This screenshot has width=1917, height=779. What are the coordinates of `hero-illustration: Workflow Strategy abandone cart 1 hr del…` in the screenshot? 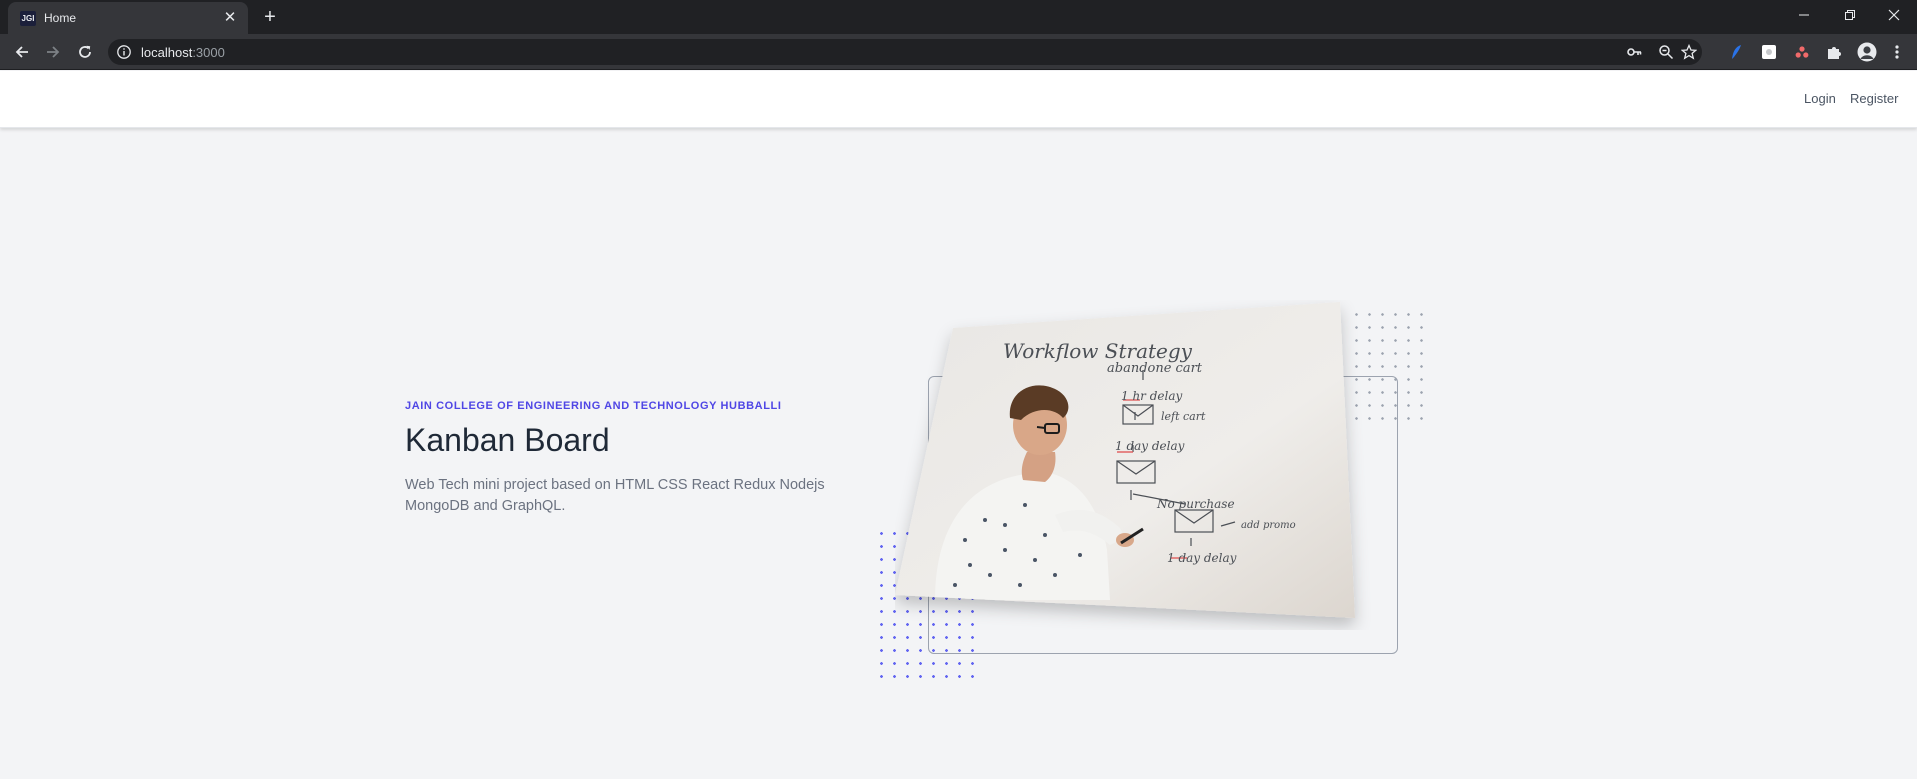 It's located at (1151, 495).